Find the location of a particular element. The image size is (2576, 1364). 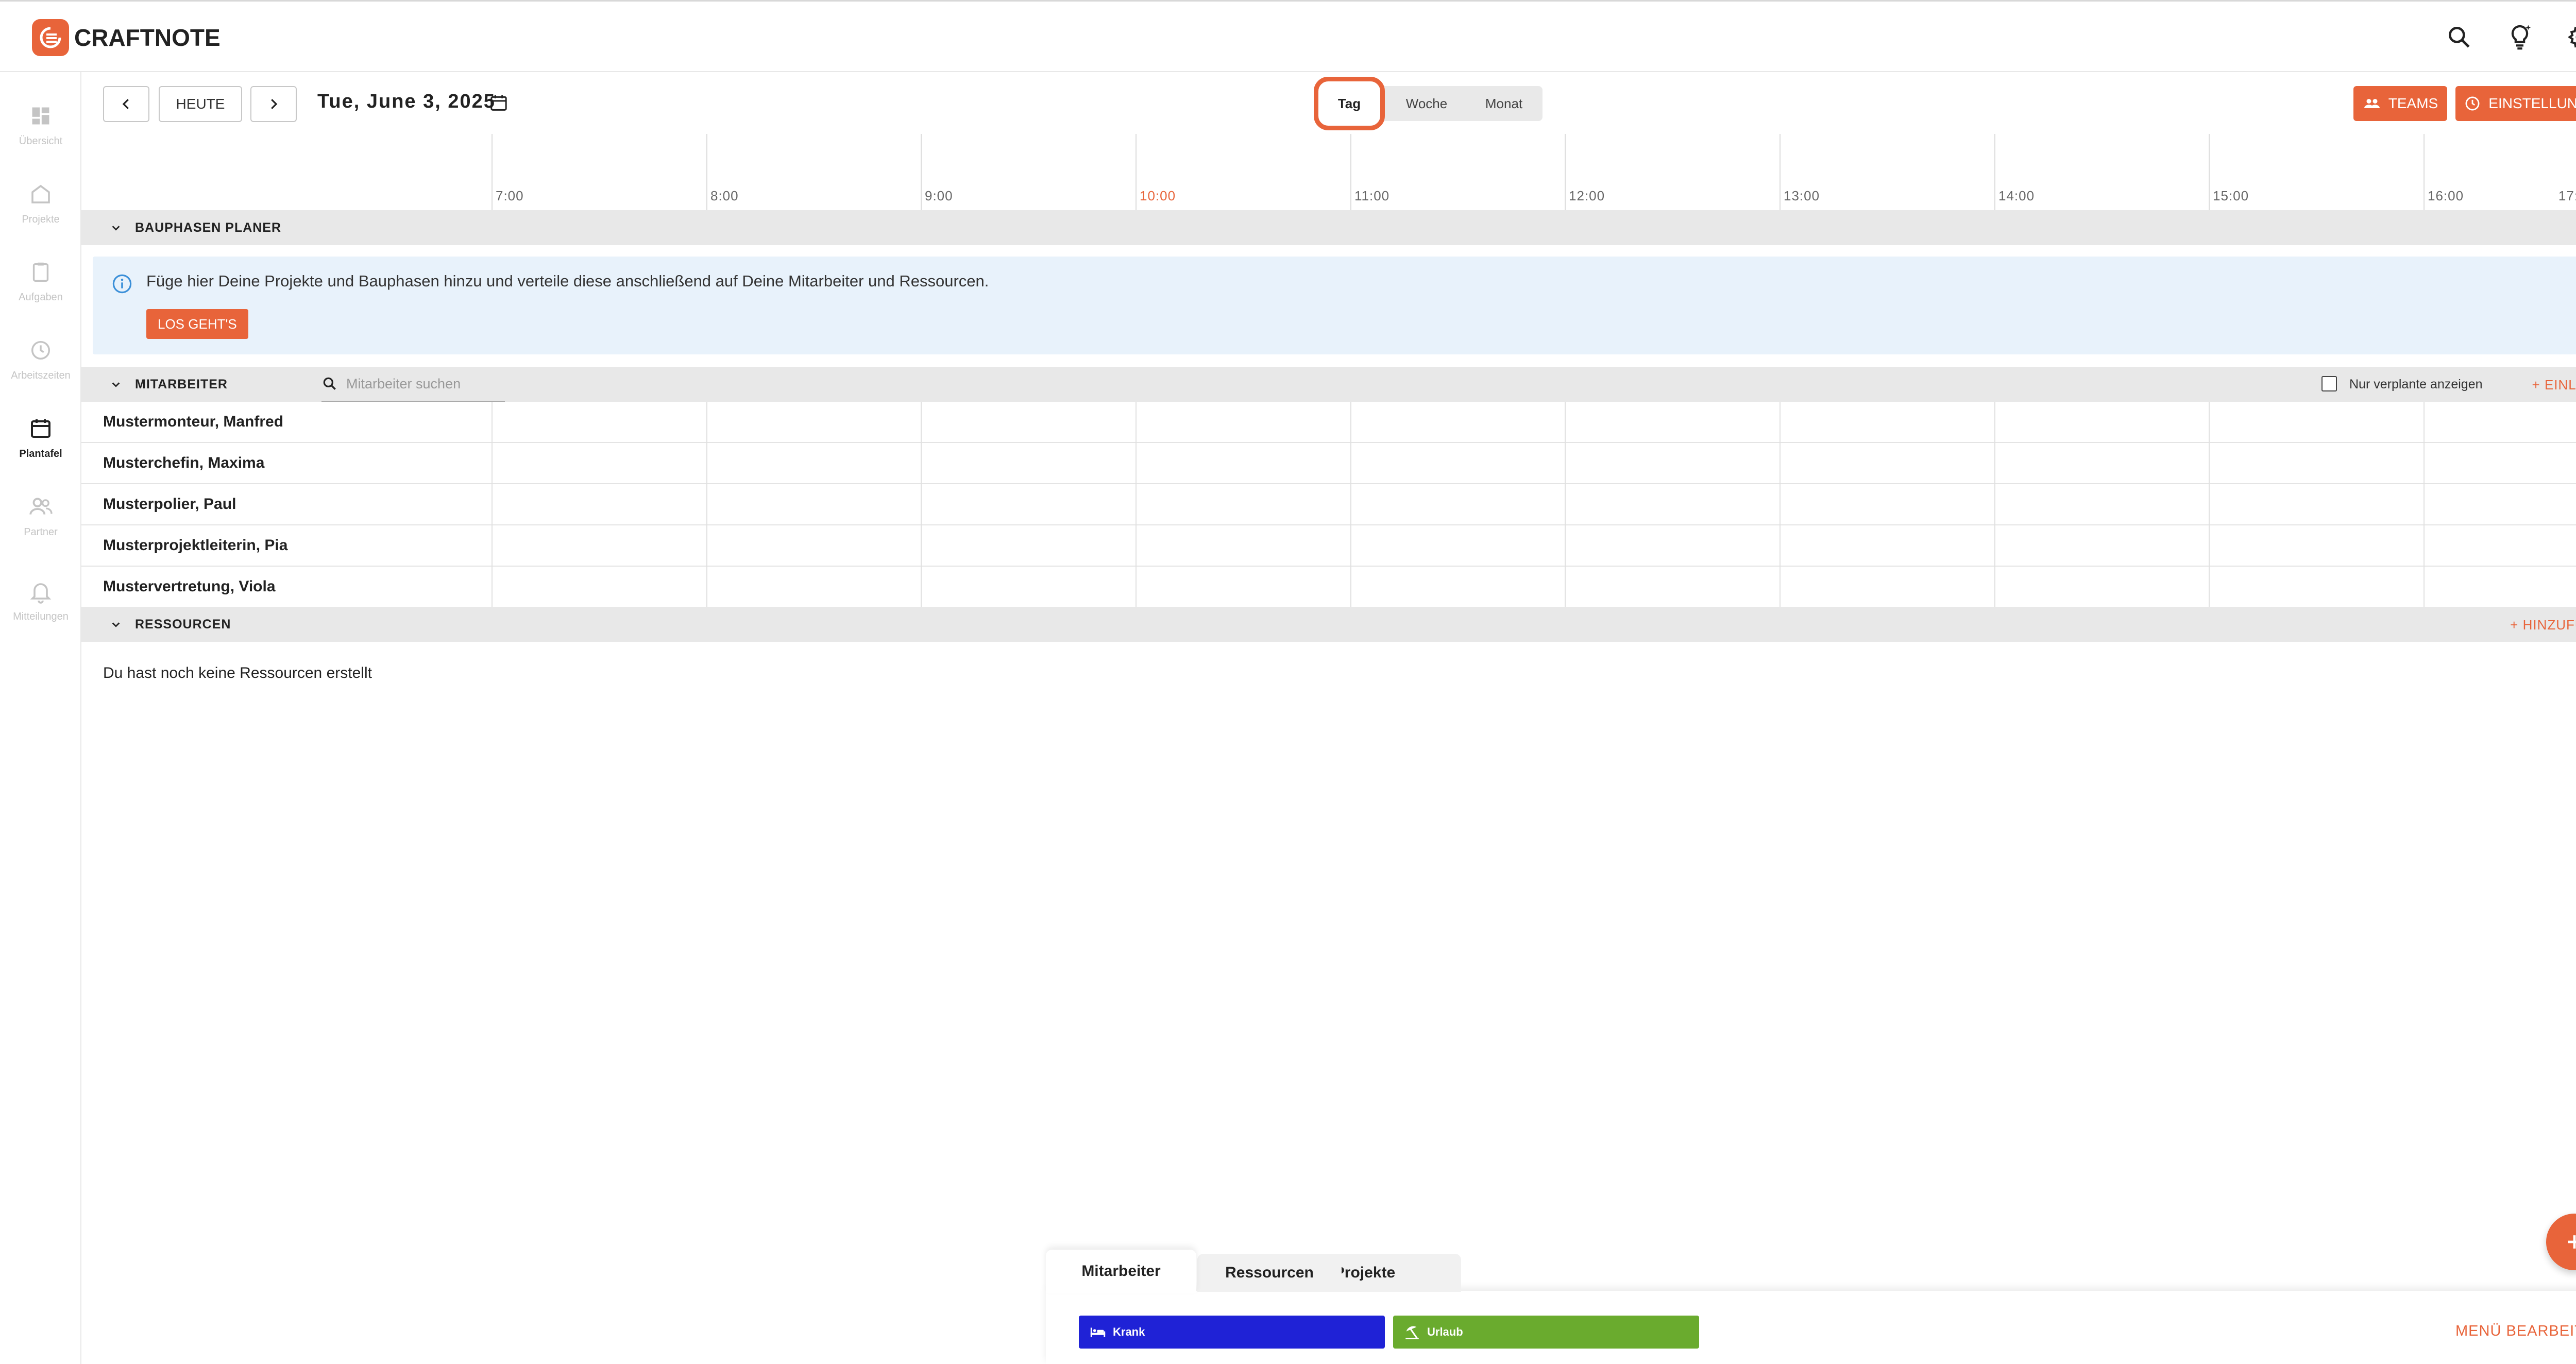

search-placeholder: Mitarbeiter suchen is located at coordinates (403, 383).